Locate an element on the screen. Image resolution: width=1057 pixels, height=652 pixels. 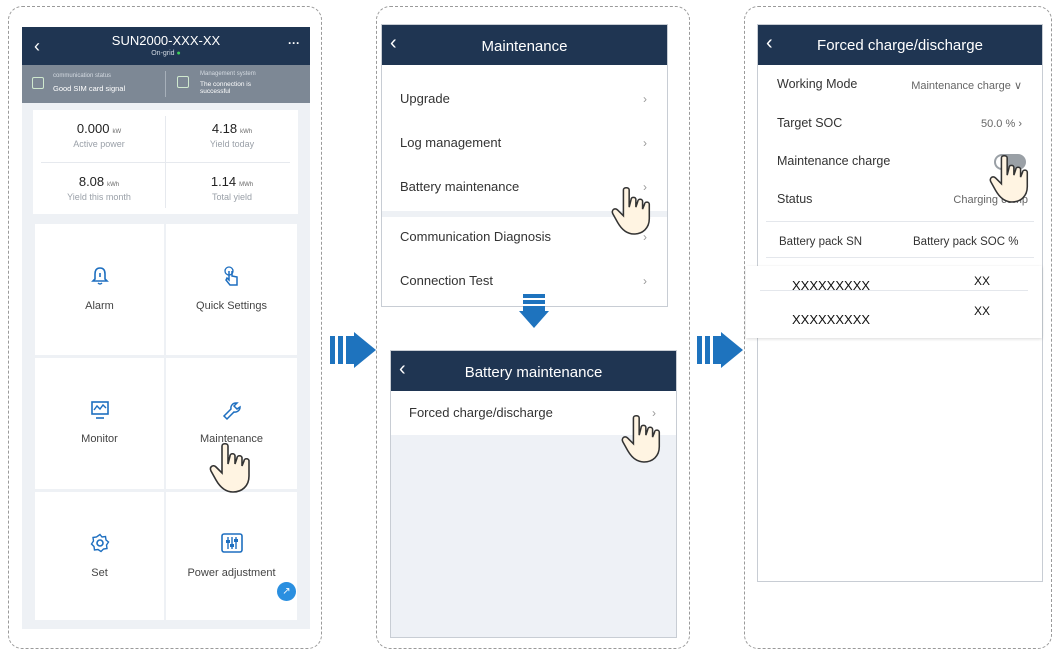
menu-item-log-management: Log management › is located at coordinates (524, 143).